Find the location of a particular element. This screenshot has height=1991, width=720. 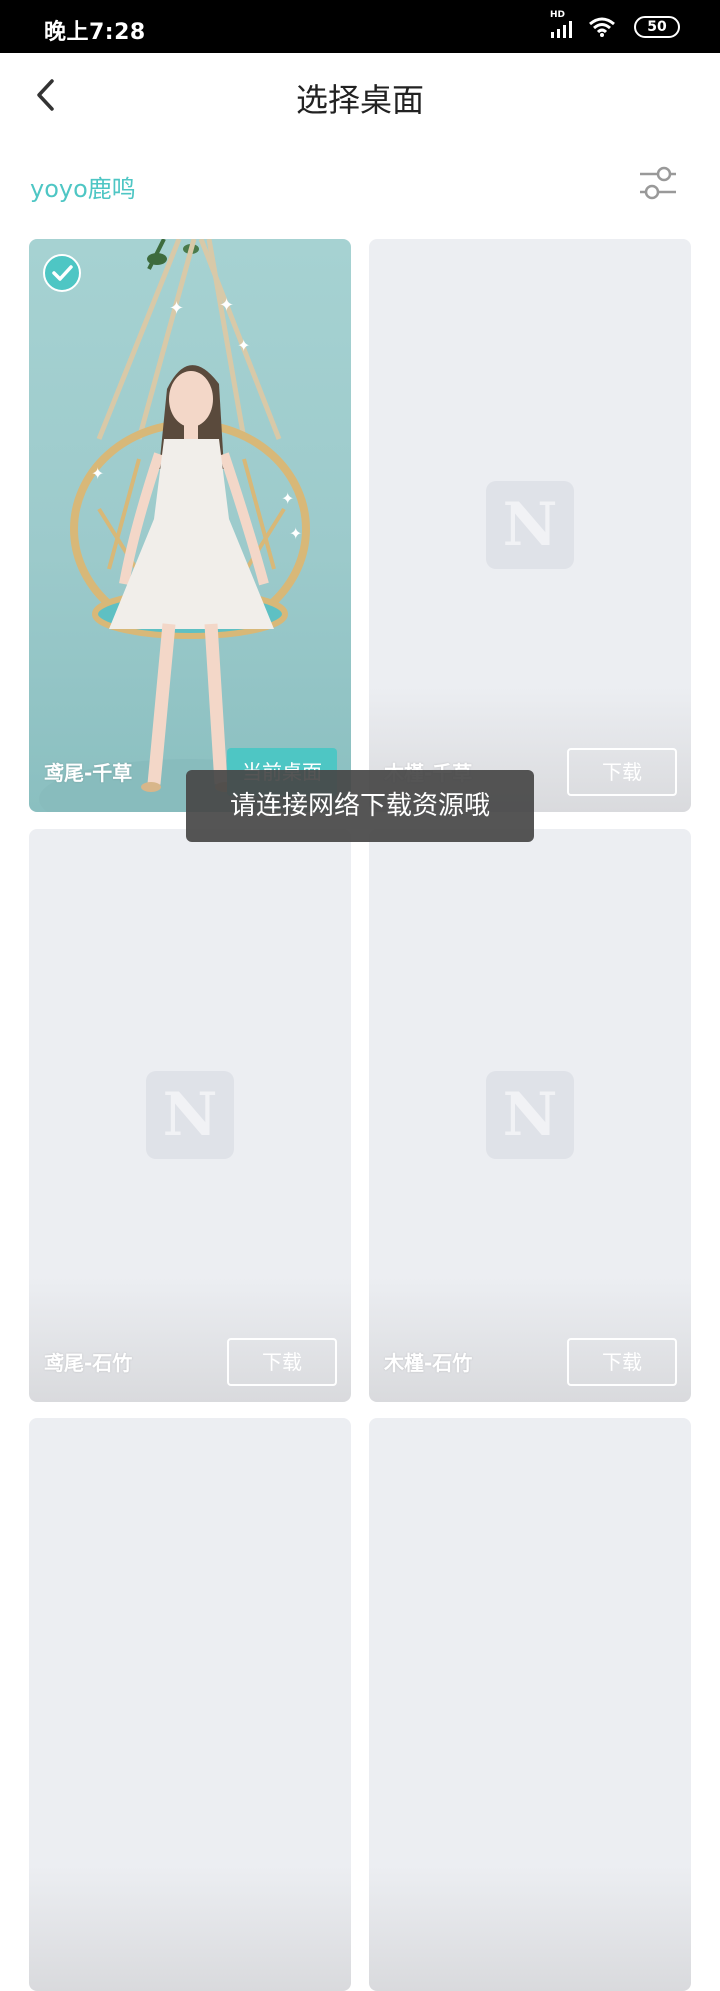

toast-message: 请连接网络下载资源哦 is located at coordinates (360, 806).